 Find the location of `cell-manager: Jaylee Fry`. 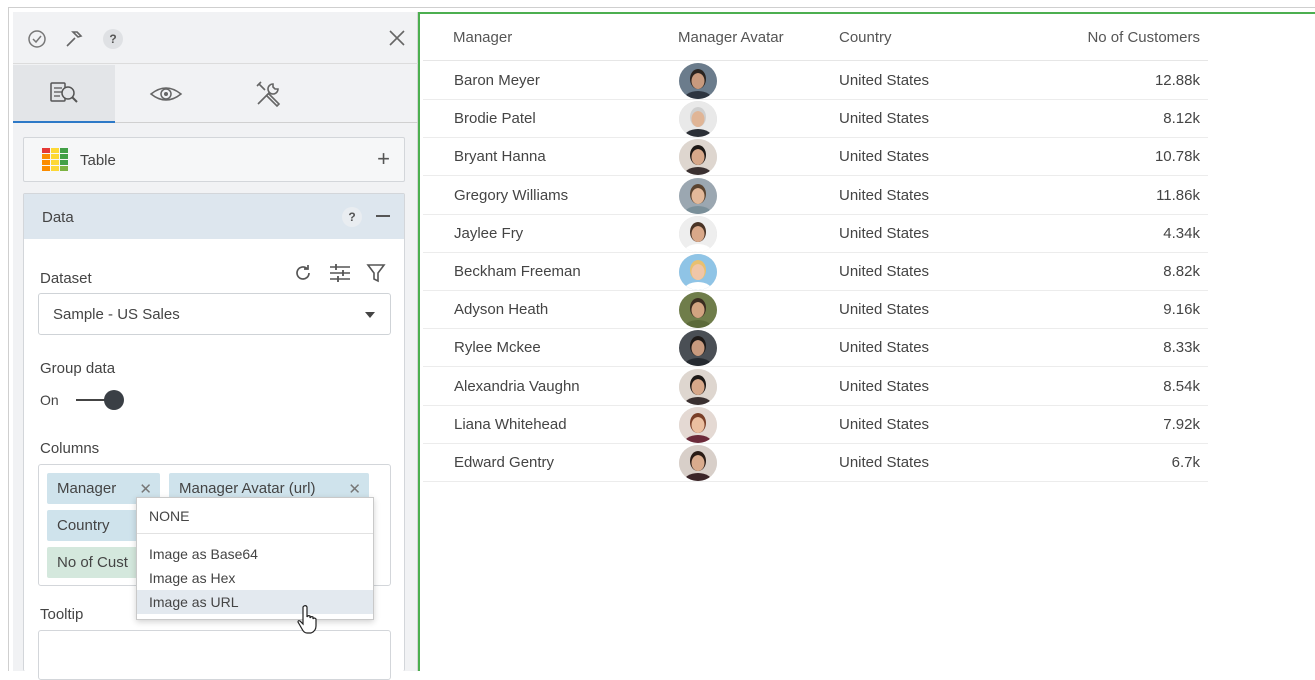

cell-manager: Jaylee Fry is located at coordinates (489, 233).